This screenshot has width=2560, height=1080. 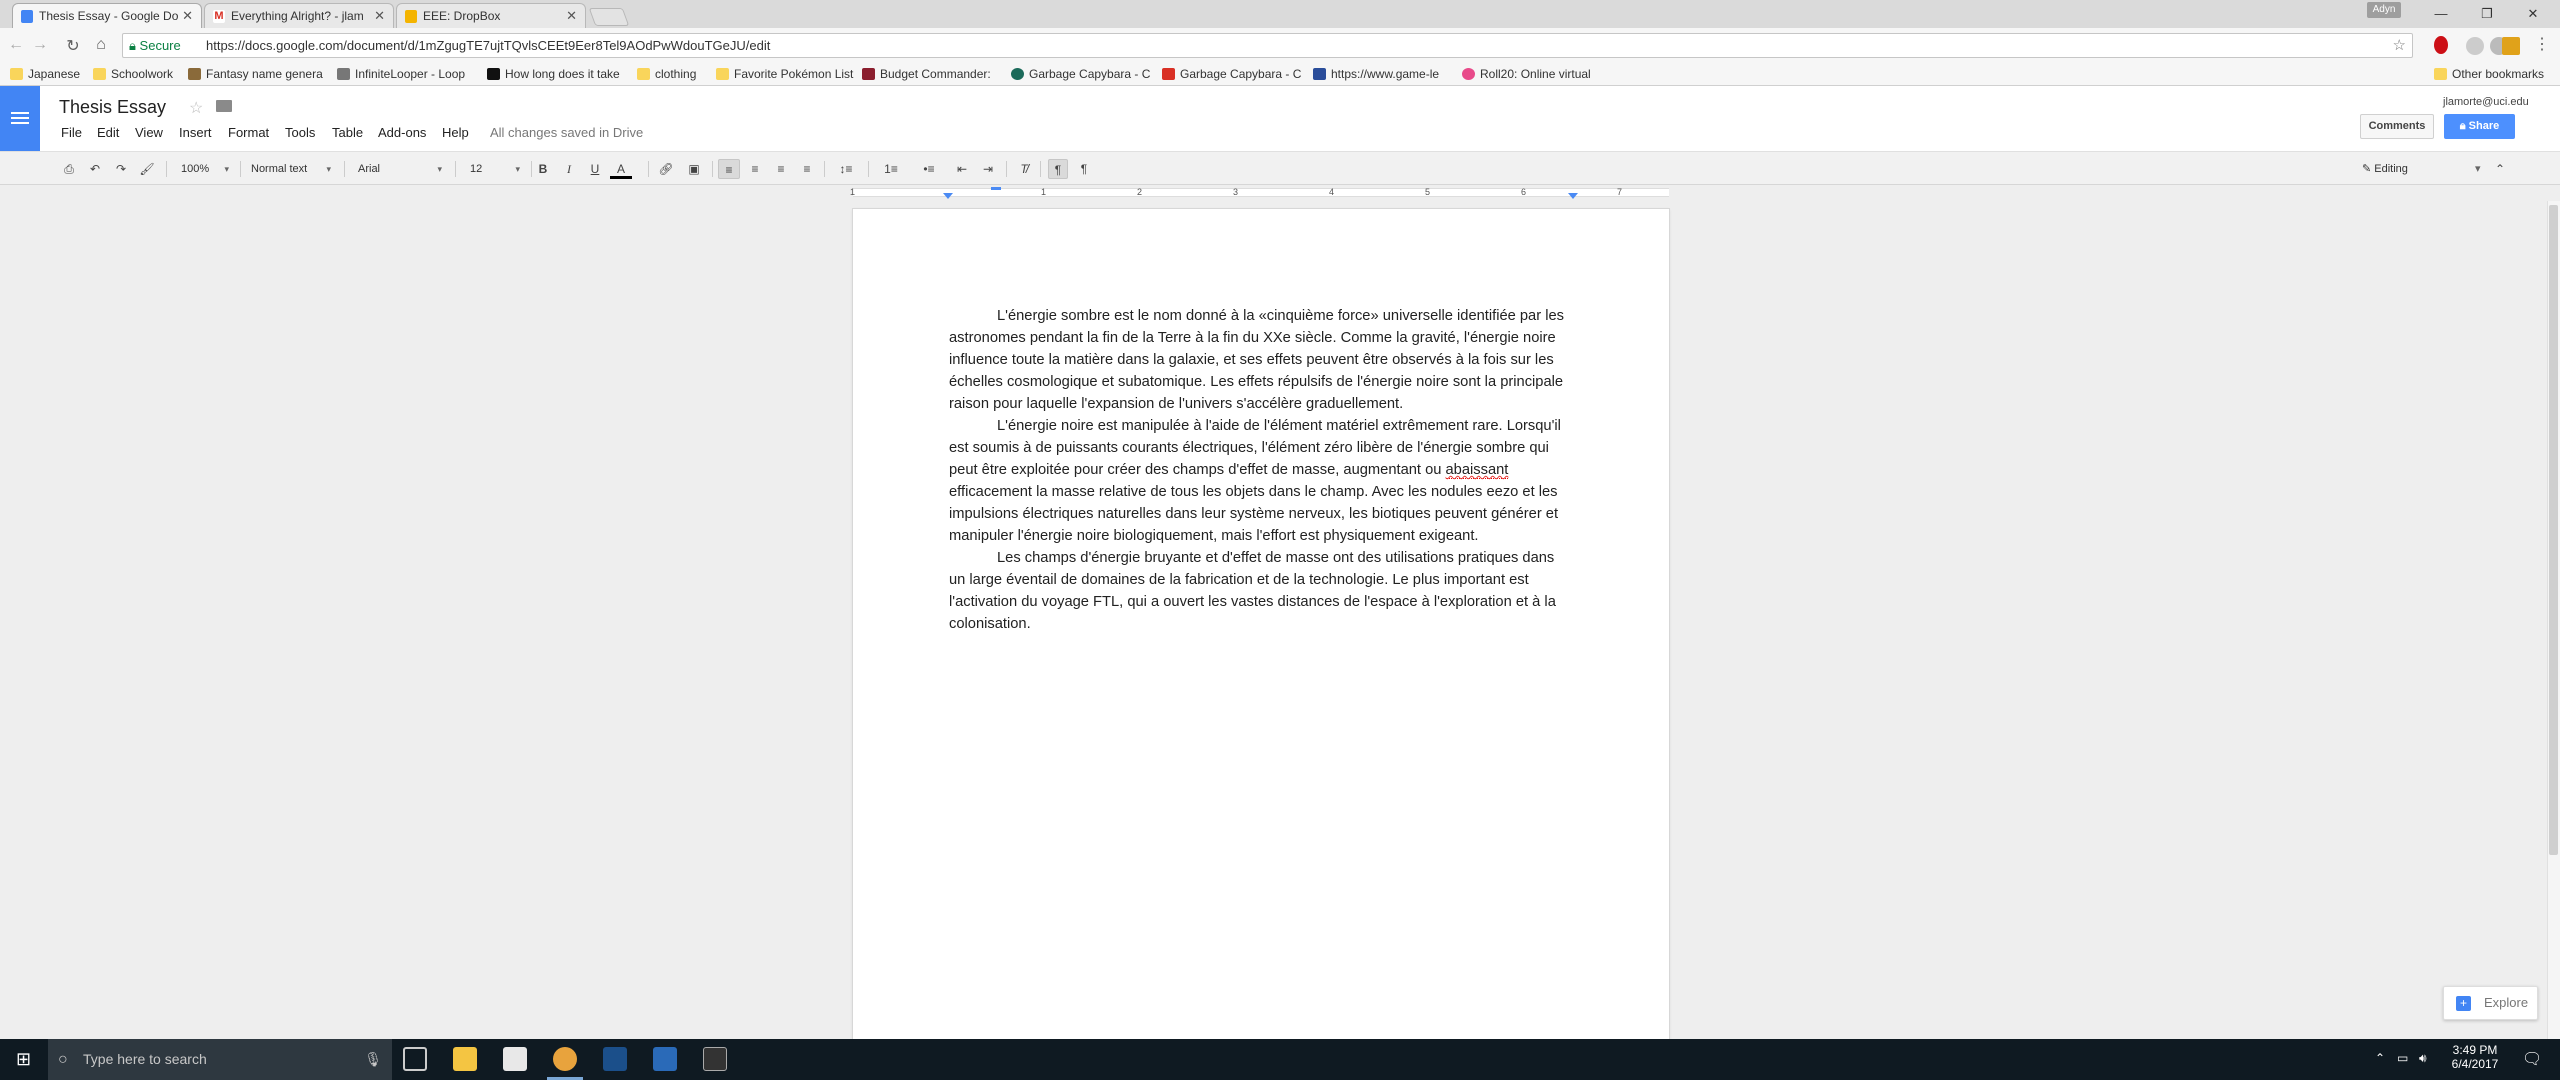 What do you see at coordinates (609, 17) in the screenshot?
I see `new-tab-button` at bounding box center [609, 17].